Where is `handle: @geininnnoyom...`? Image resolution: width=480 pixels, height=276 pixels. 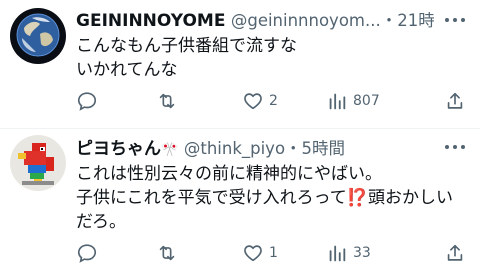
handle: @geininnnoyom... is located at coordinates (306, 20).